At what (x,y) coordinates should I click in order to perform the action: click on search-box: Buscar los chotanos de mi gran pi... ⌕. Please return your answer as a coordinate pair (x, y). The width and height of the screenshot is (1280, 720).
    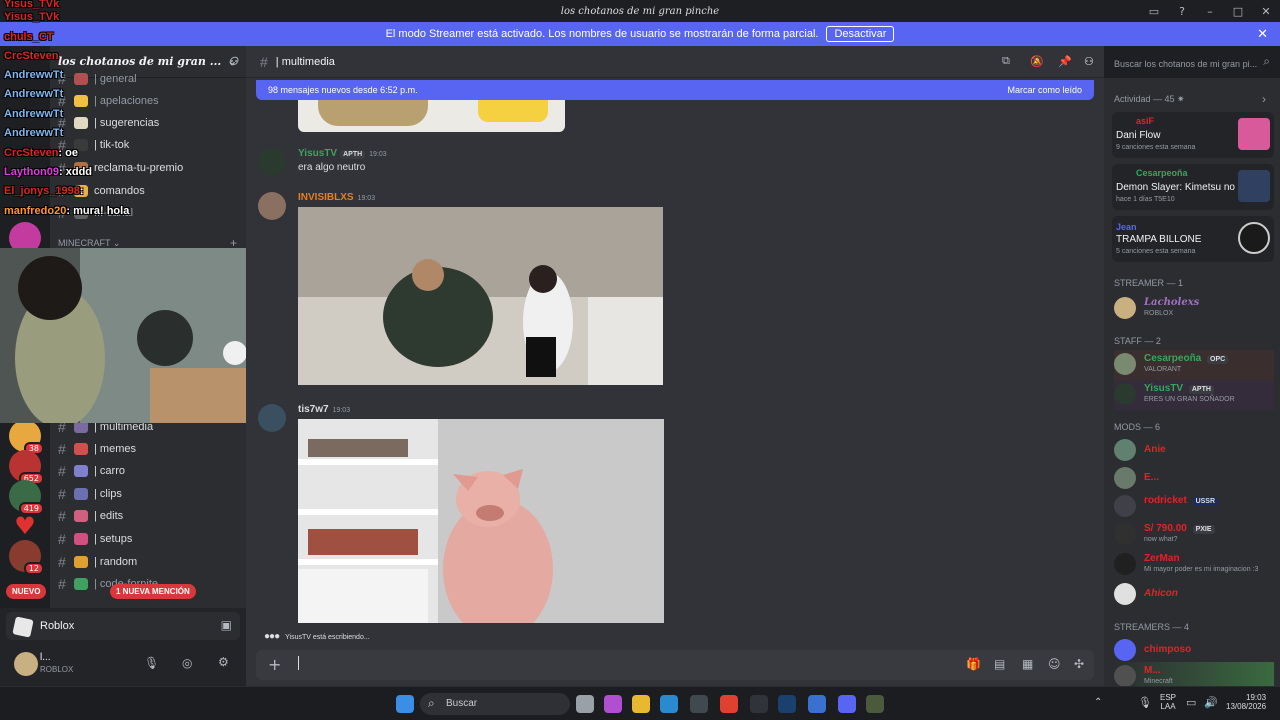
    Looking at the image, I should click on (1192, 62).